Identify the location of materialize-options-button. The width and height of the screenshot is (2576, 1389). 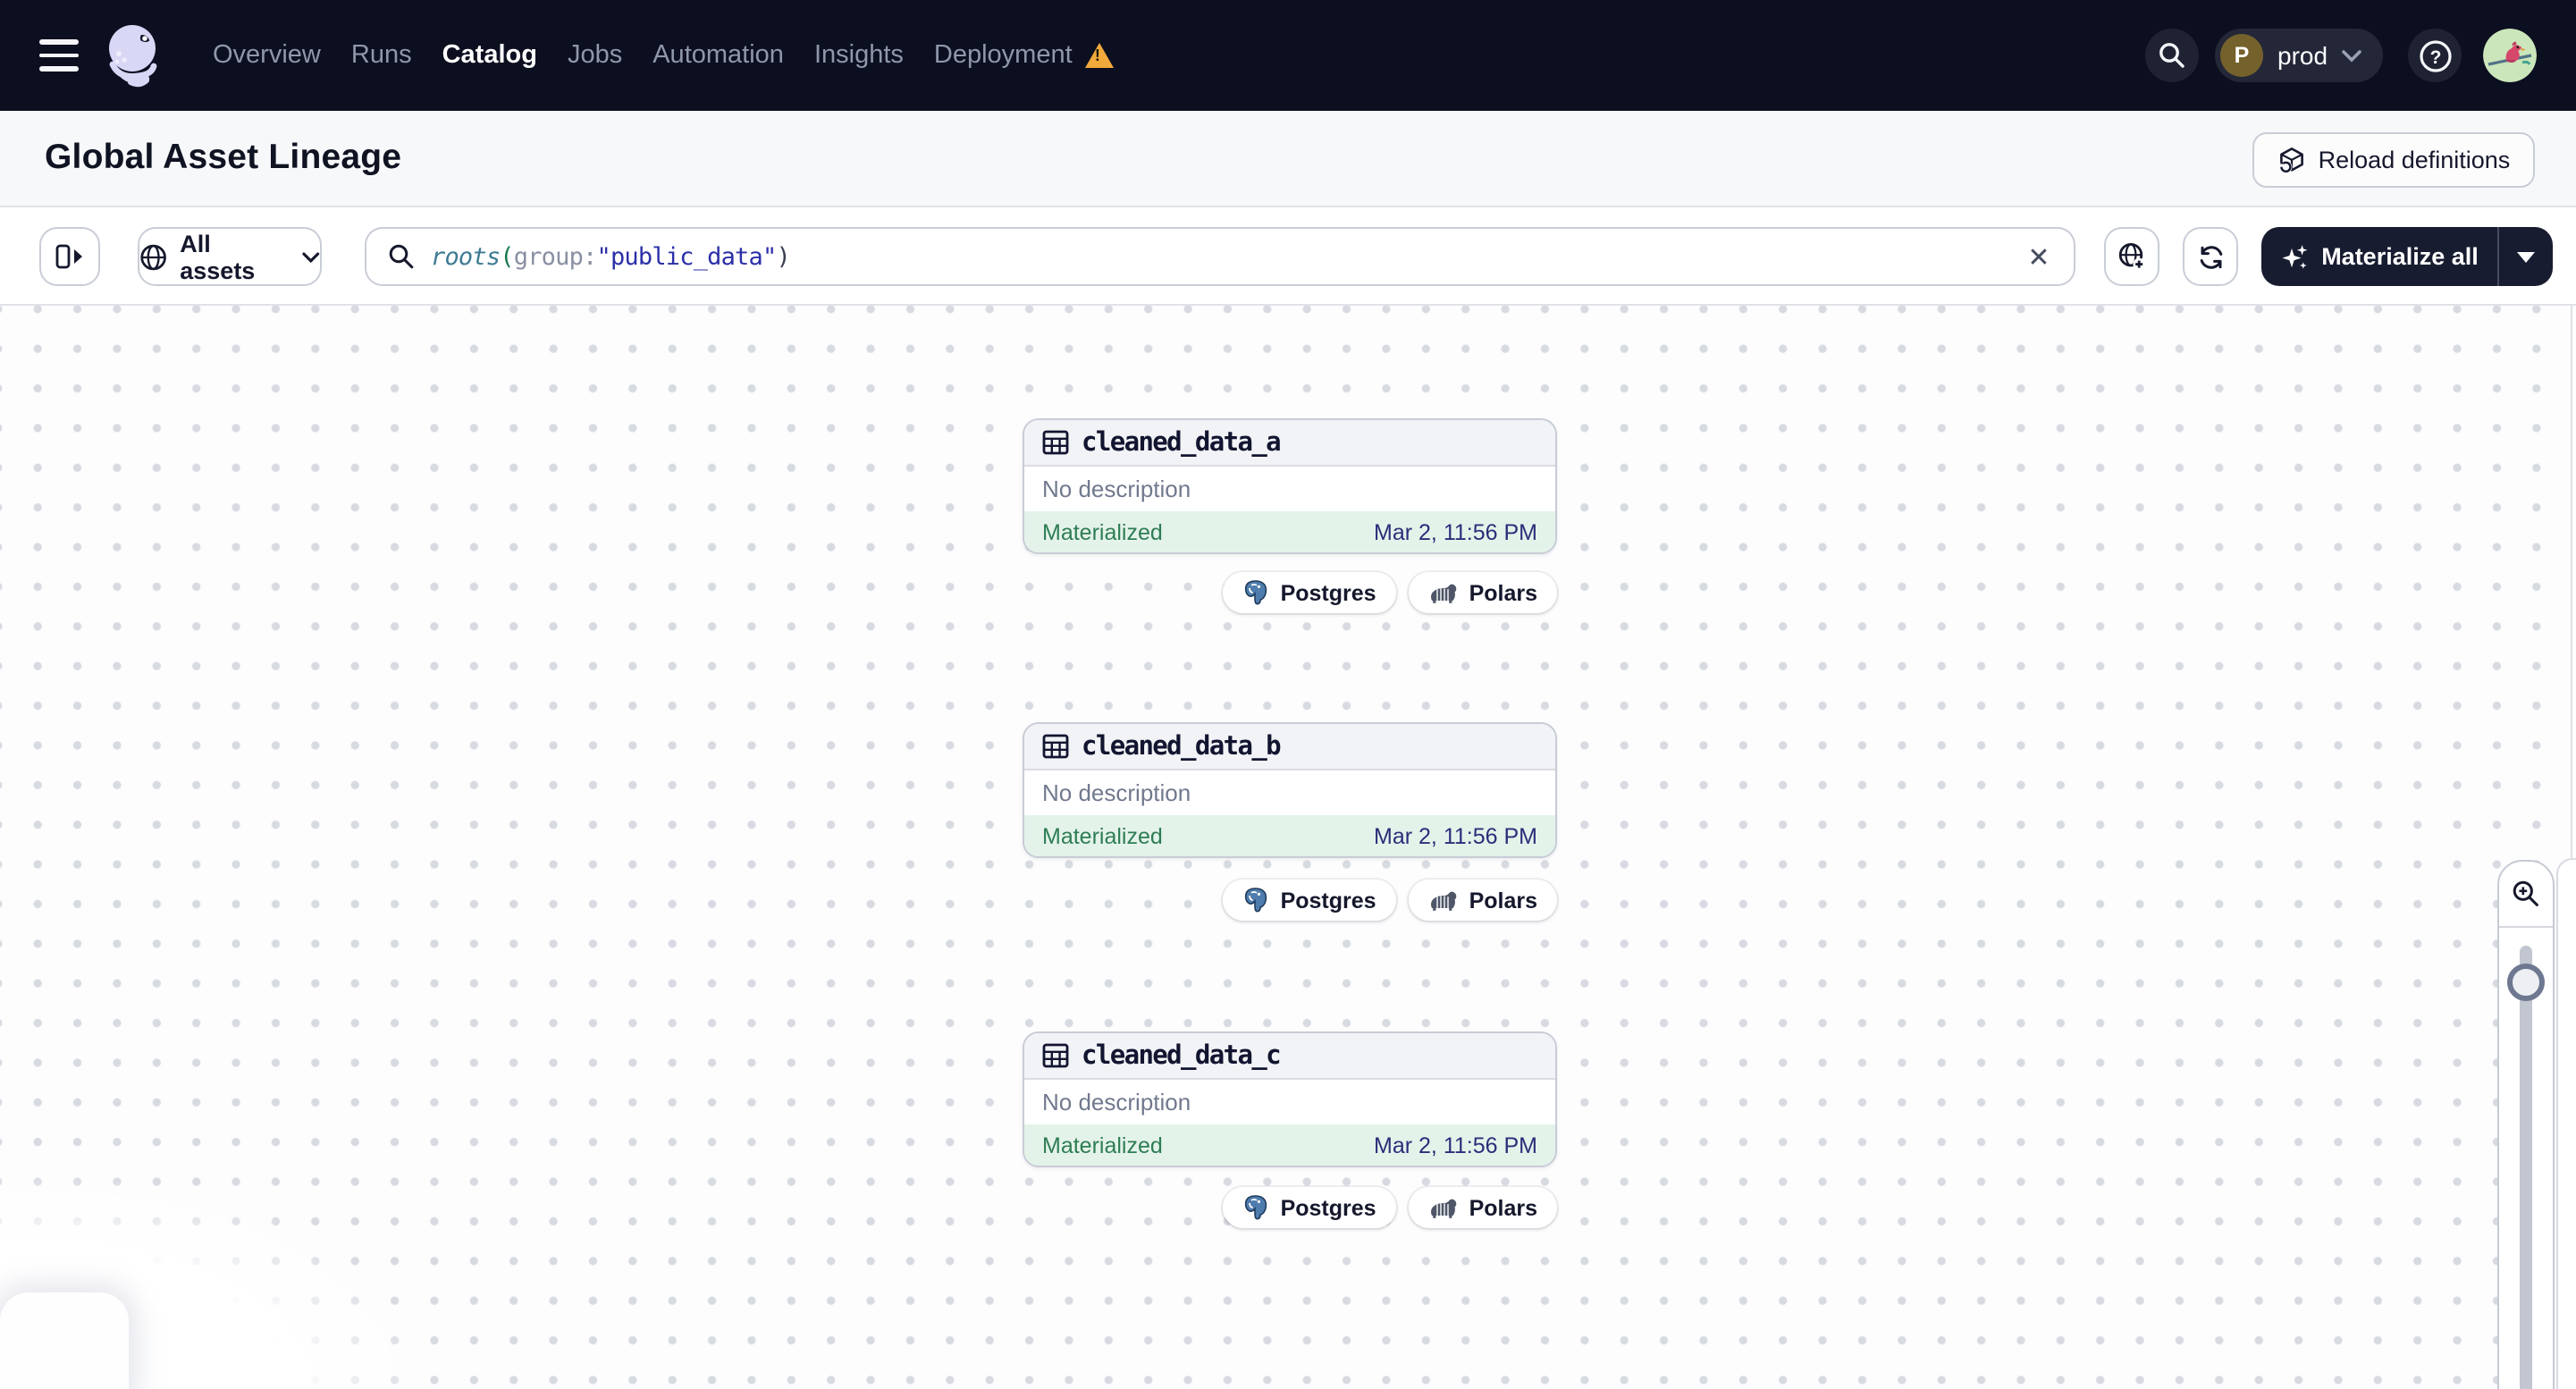
(2525, 256).